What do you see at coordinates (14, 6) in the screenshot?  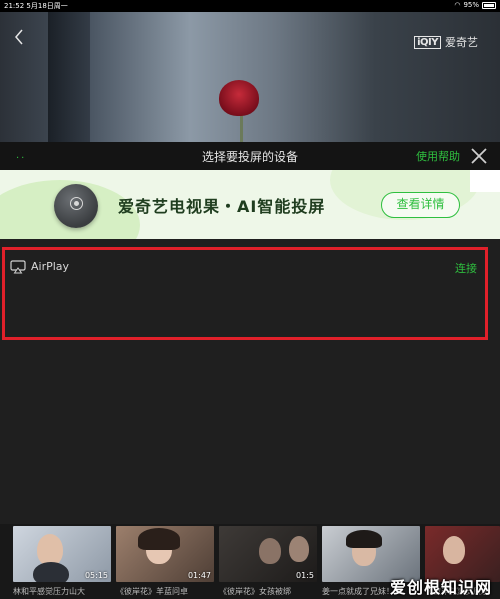 I see `status-time: 21:52` at bounding box center [14, 6].